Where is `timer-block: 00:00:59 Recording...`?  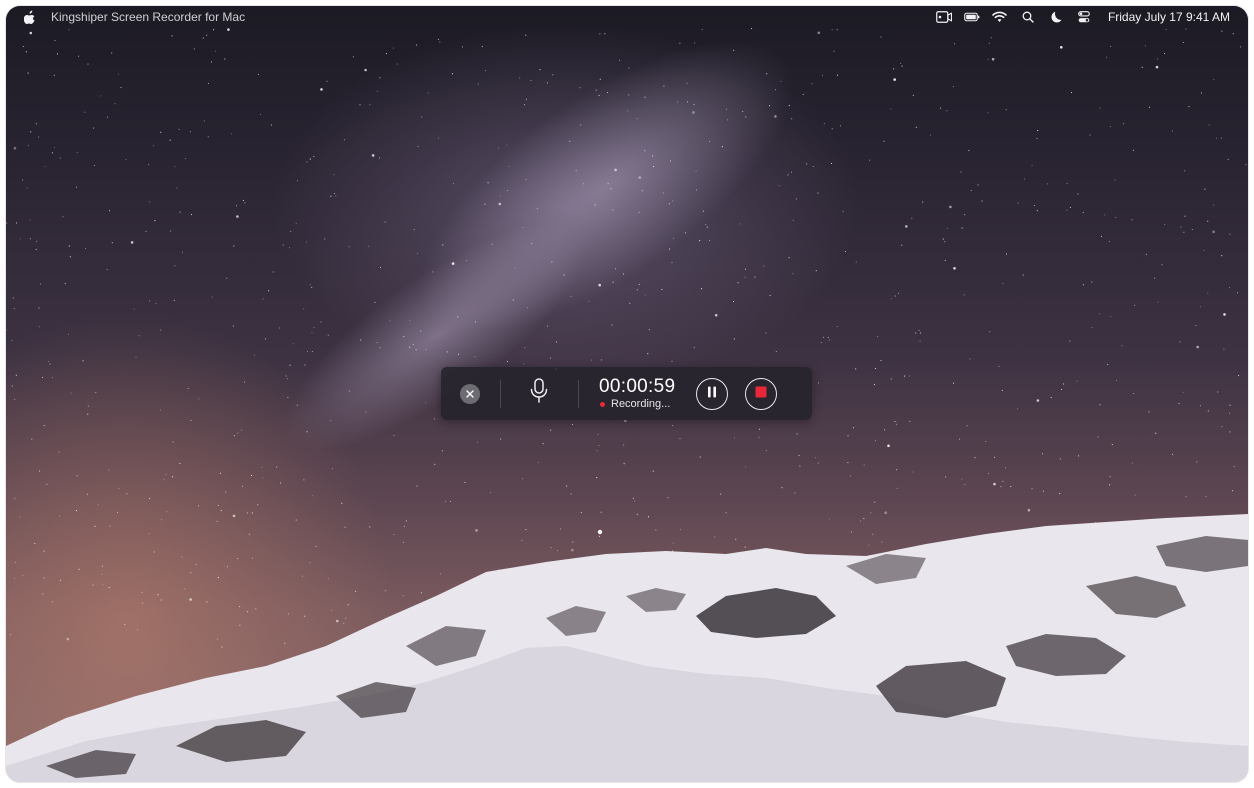
timer-block: 00:00:59 Recording... is located at coordinates (637, 393).